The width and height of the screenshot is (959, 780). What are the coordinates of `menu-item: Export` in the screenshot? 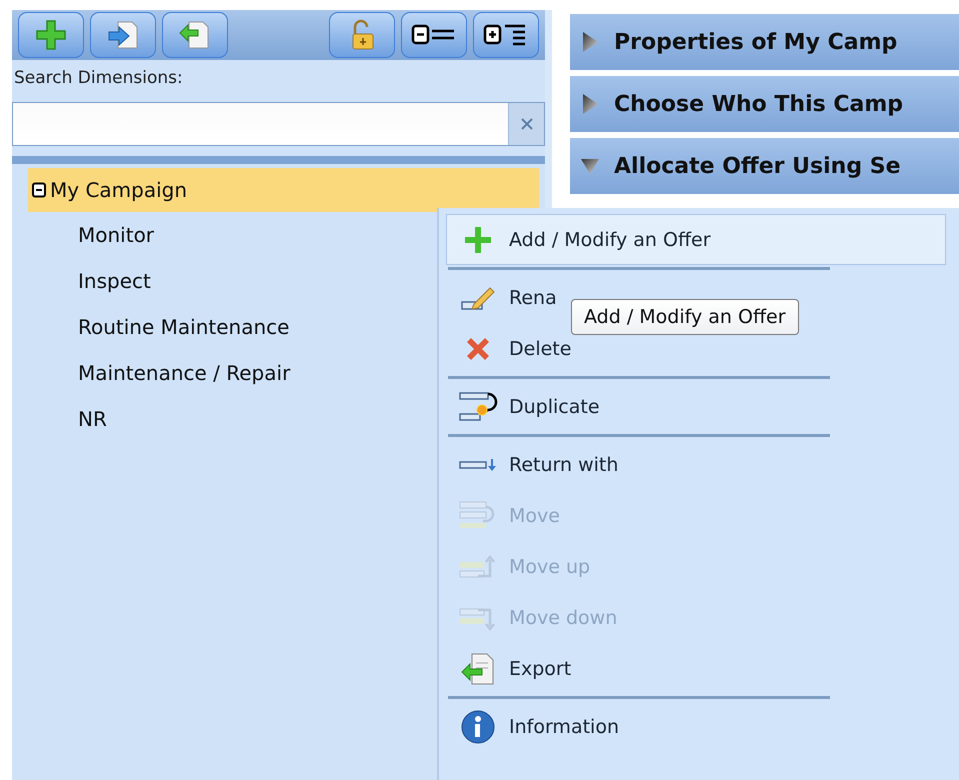 It's located at (696, 668).